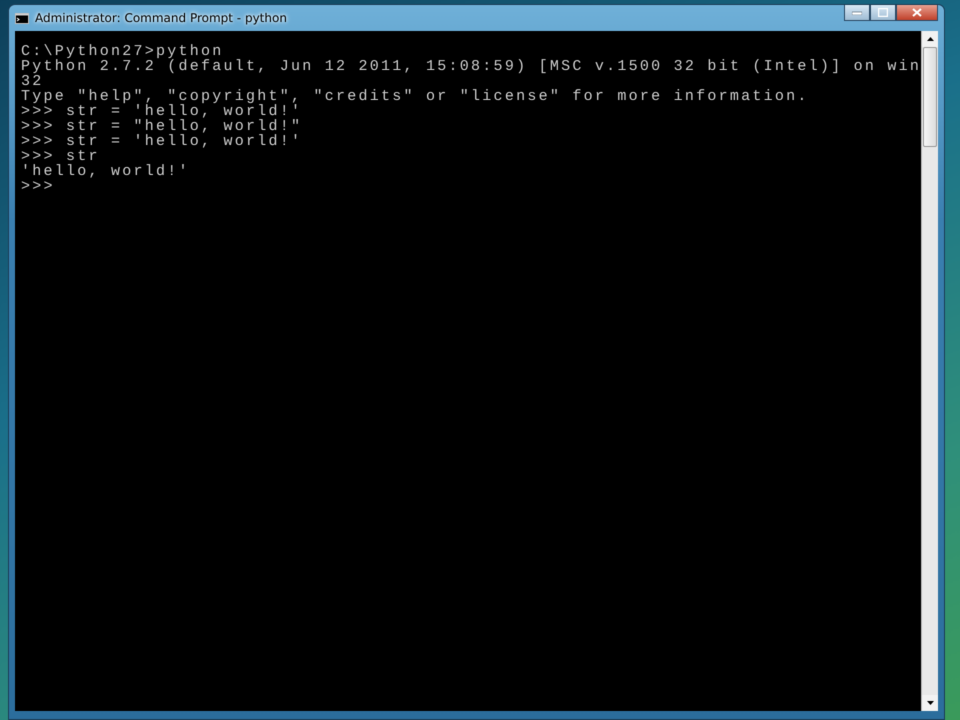 The height and width of the screenshot is (720, 960). What do you see at coordinates (106, 171) in the screenshot?
I see `console-line: 'hello, world!'` at bounding box center [106, 171].